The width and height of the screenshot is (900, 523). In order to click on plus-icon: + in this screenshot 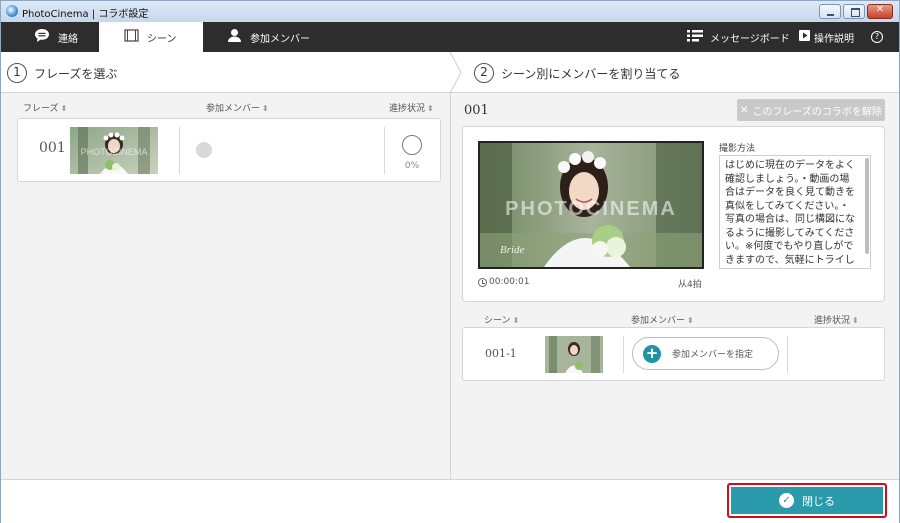, I will do `click(652, 353)`.